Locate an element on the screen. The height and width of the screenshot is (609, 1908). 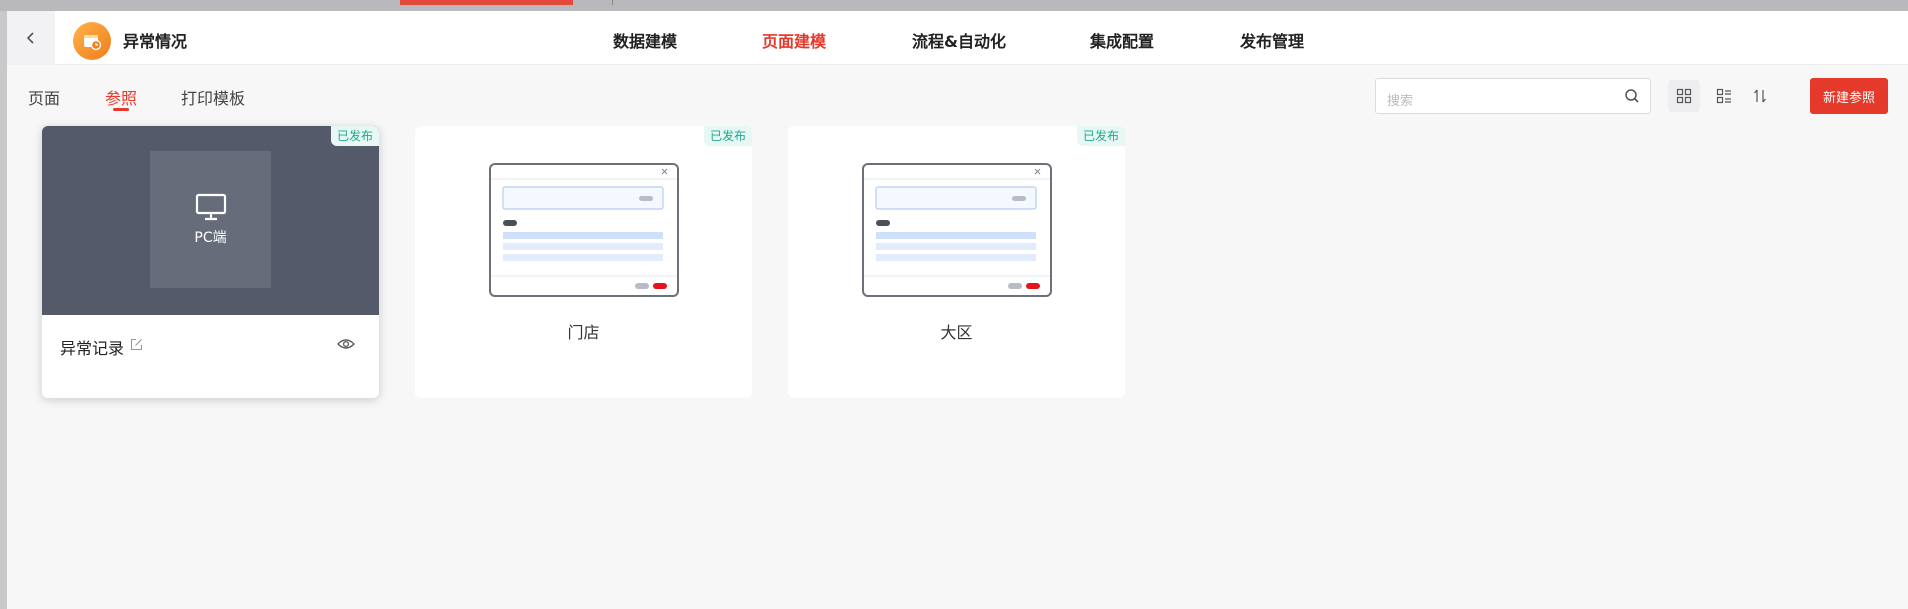
card-thumbnail: PC端 is located at coordinates (210, 220).